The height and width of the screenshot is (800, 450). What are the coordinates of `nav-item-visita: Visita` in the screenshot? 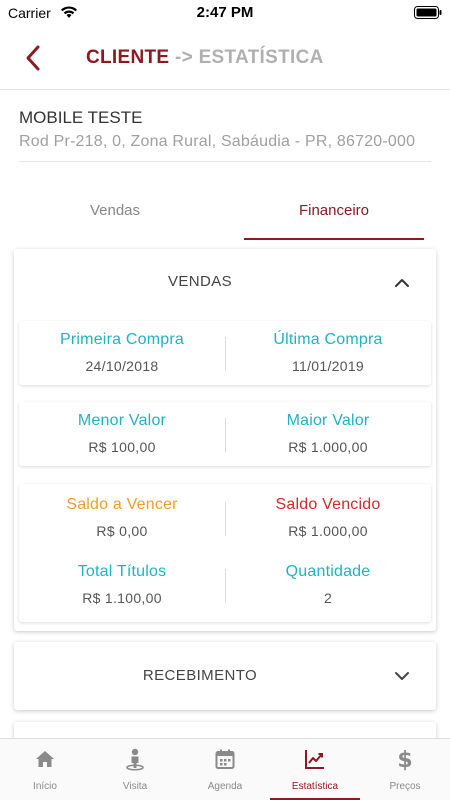 It's located at (135, 769).